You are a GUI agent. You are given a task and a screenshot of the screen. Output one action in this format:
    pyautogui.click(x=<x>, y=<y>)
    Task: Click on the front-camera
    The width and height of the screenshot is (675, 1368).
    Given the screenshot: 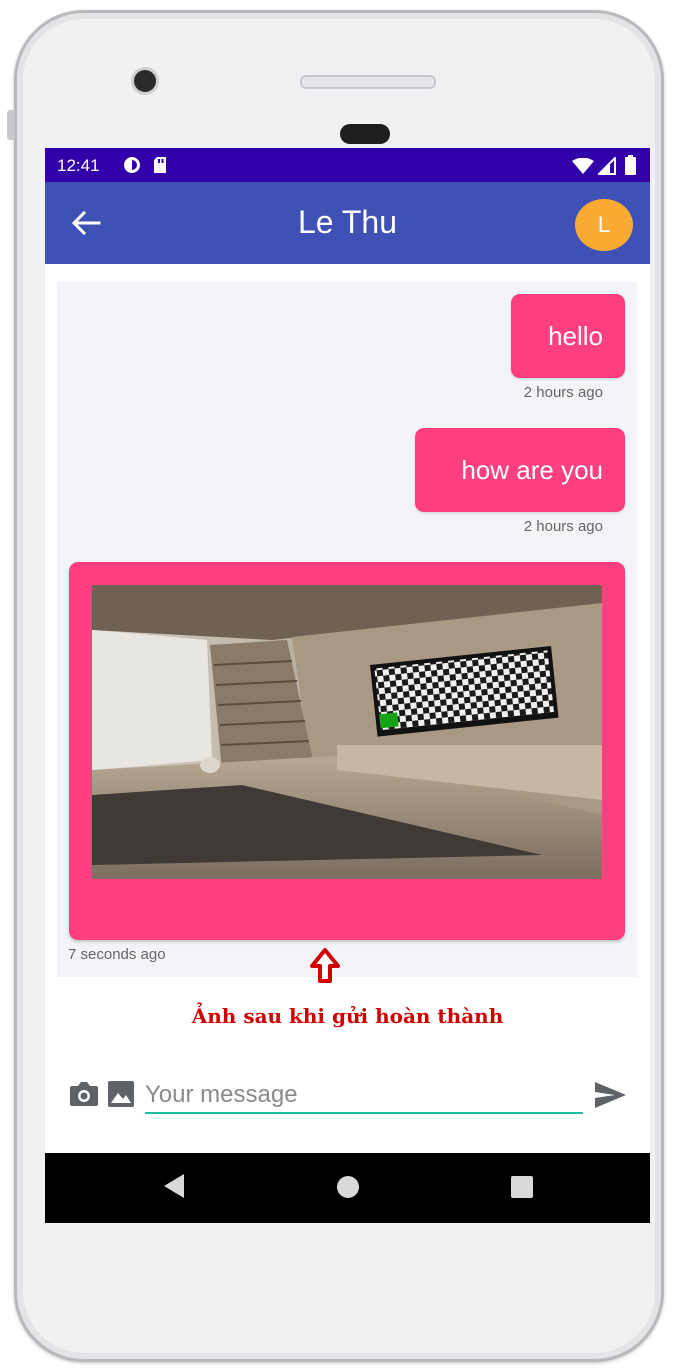 What is the action you would take?
    pyautogui.click(x=145, y=81)
    